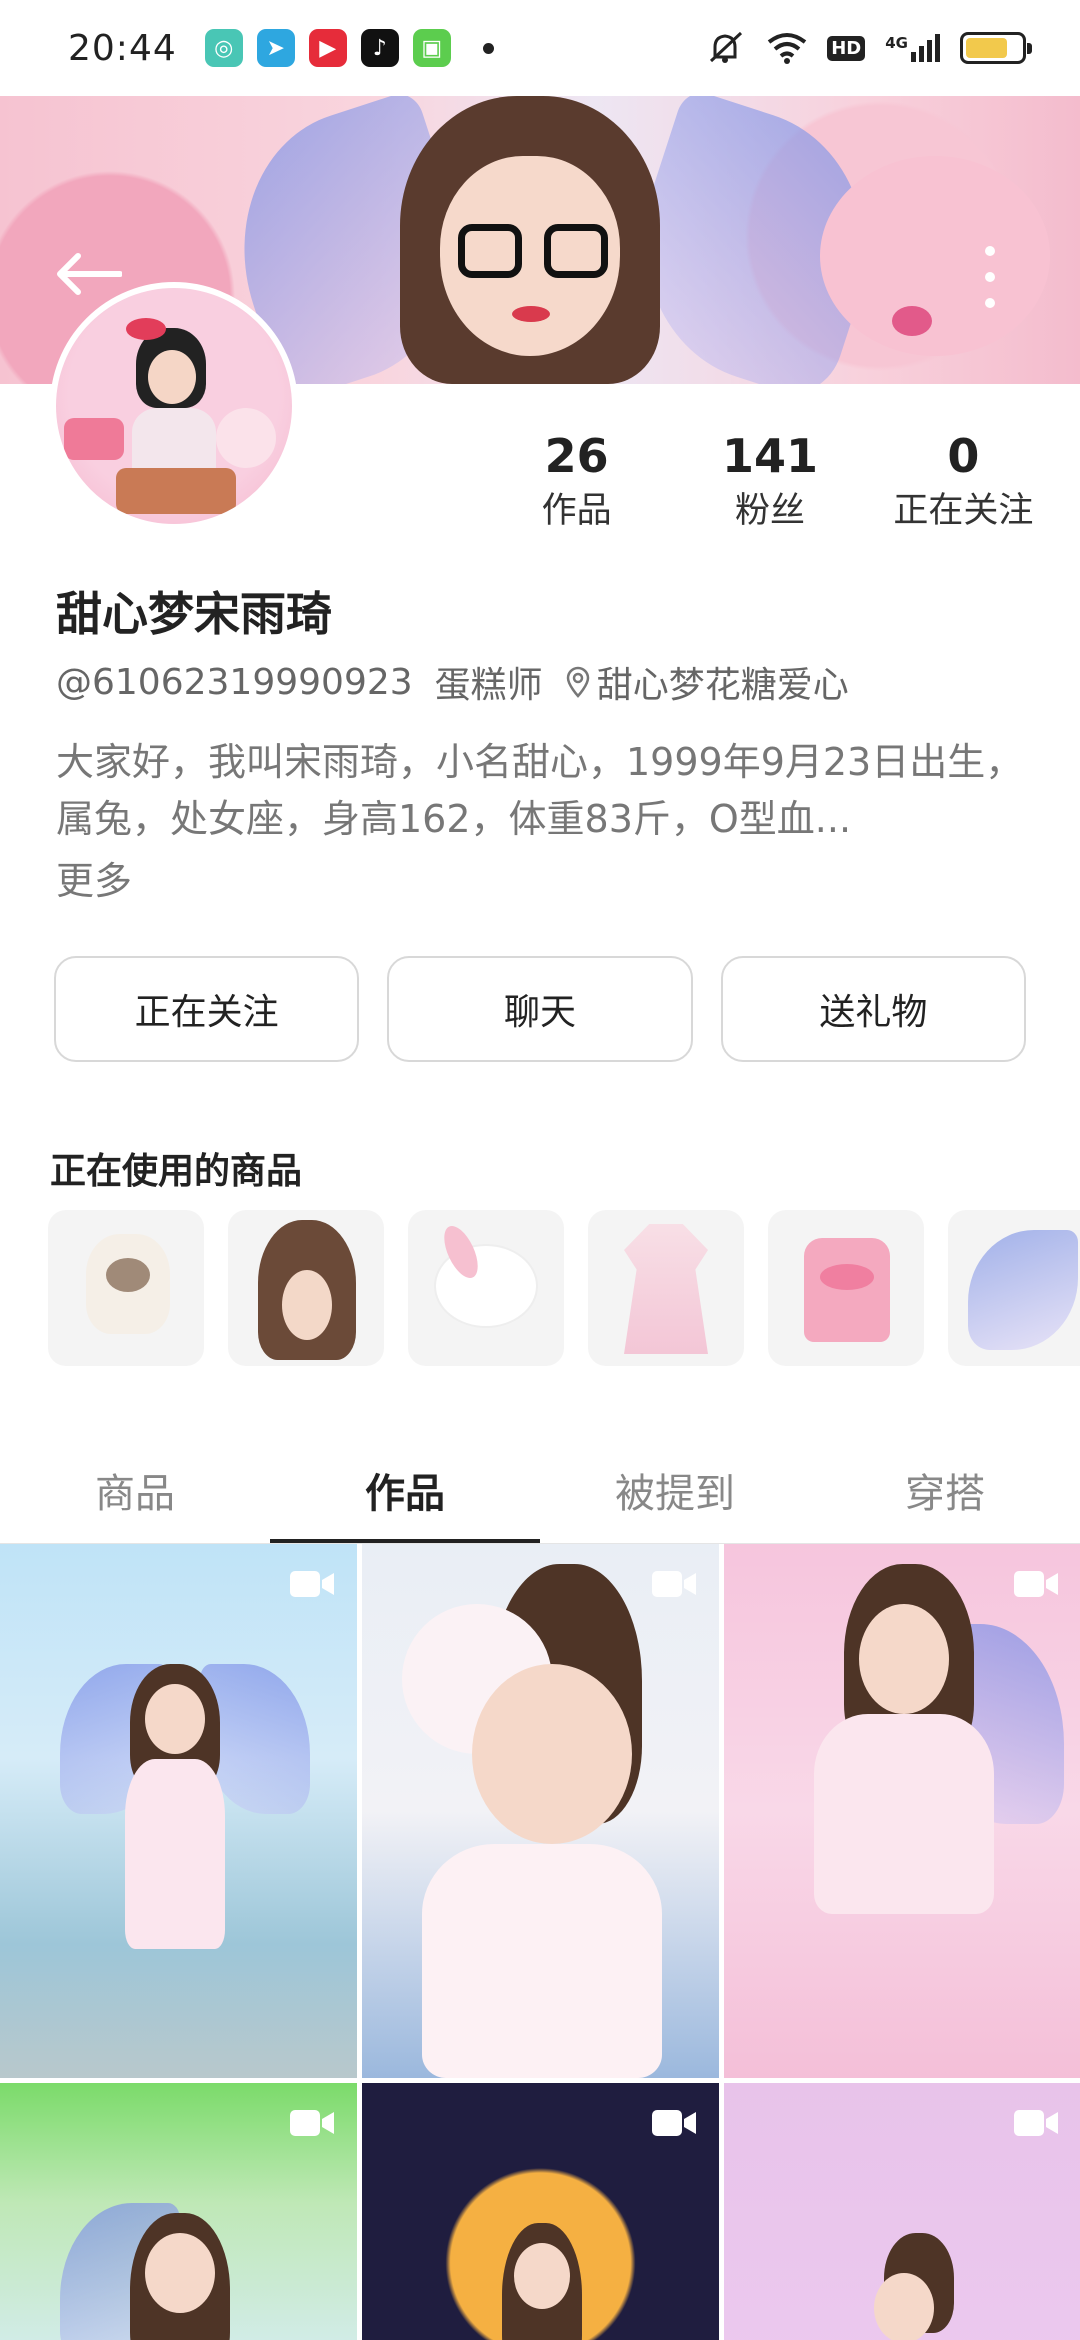 The width and height of the screenshot is (1080, 2340). I want to click on item-cat-plush, so click(126, 1288).